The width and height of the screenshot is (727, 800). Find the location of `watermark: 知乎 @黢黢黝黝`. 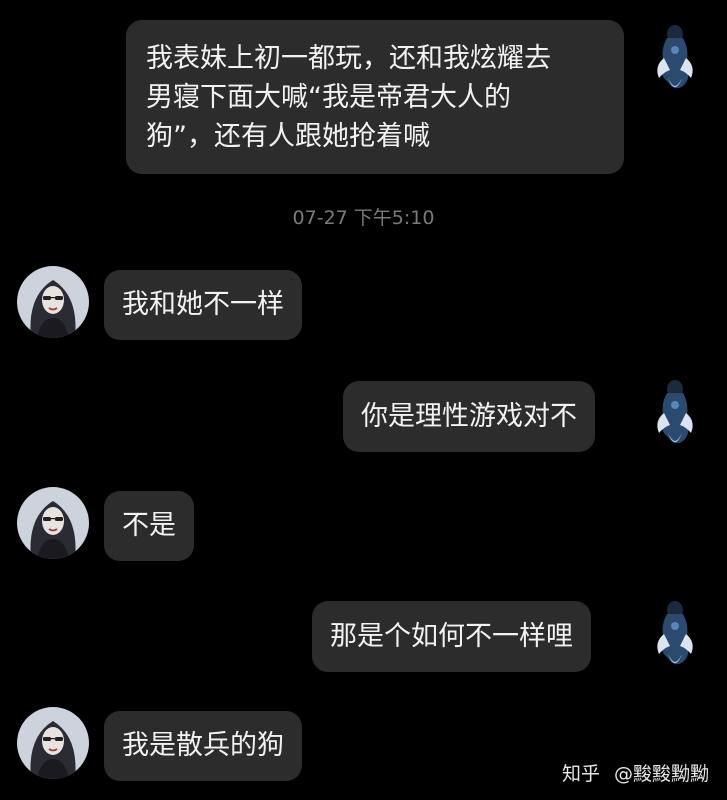

watermark: 知乎 @黢黢黝黝 is located at coordinates (635, 772).